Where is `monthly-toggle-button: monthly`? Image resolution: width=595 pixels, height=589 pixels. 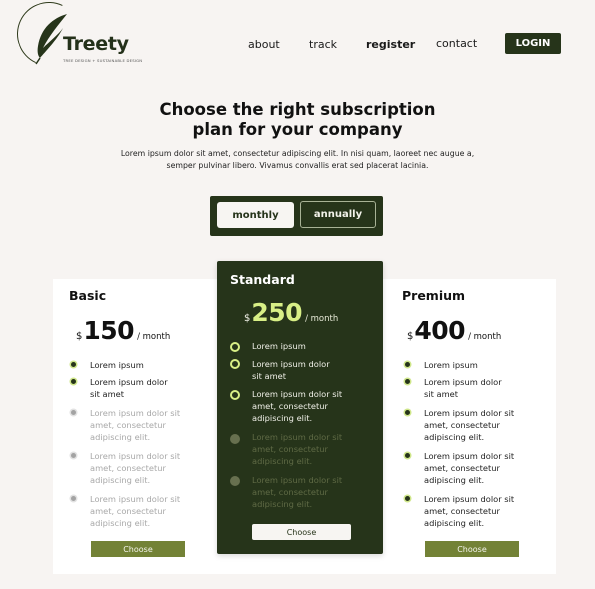 monthly-toggle-button: monthly is located at coordinates (255, 215).